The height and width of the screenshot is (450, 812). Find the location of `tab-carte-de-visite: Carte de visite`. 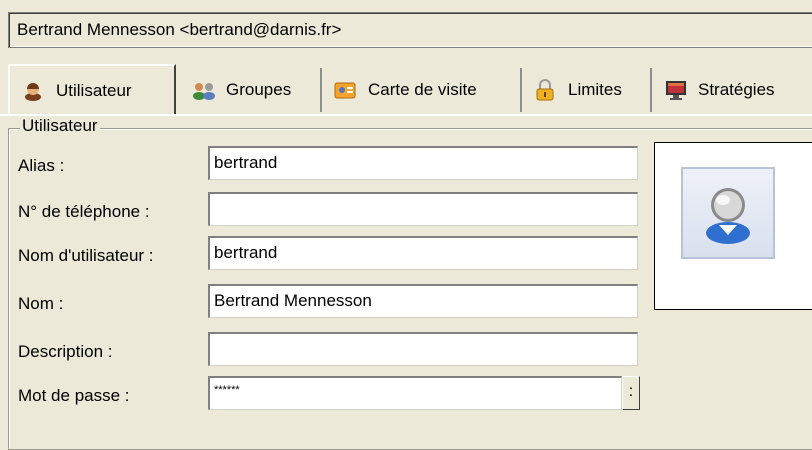

tab-carte-de-visite: Carte de visite is located at coordinates (424, 90).